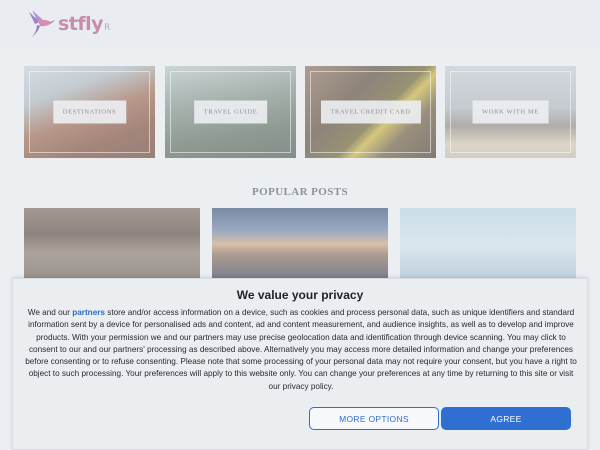 This screenshot has height=450, width=600. What do you see at coordinates (506, 418) in the screenshot?
I see `agree-button: AGREE` at bounding box center [506, 418].